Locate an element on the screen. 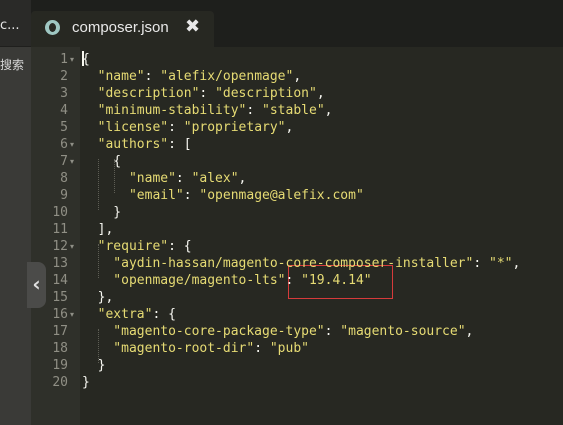 This screenshot has width=563, height=425. line-number: 20 is located at coordinates (60, 382).